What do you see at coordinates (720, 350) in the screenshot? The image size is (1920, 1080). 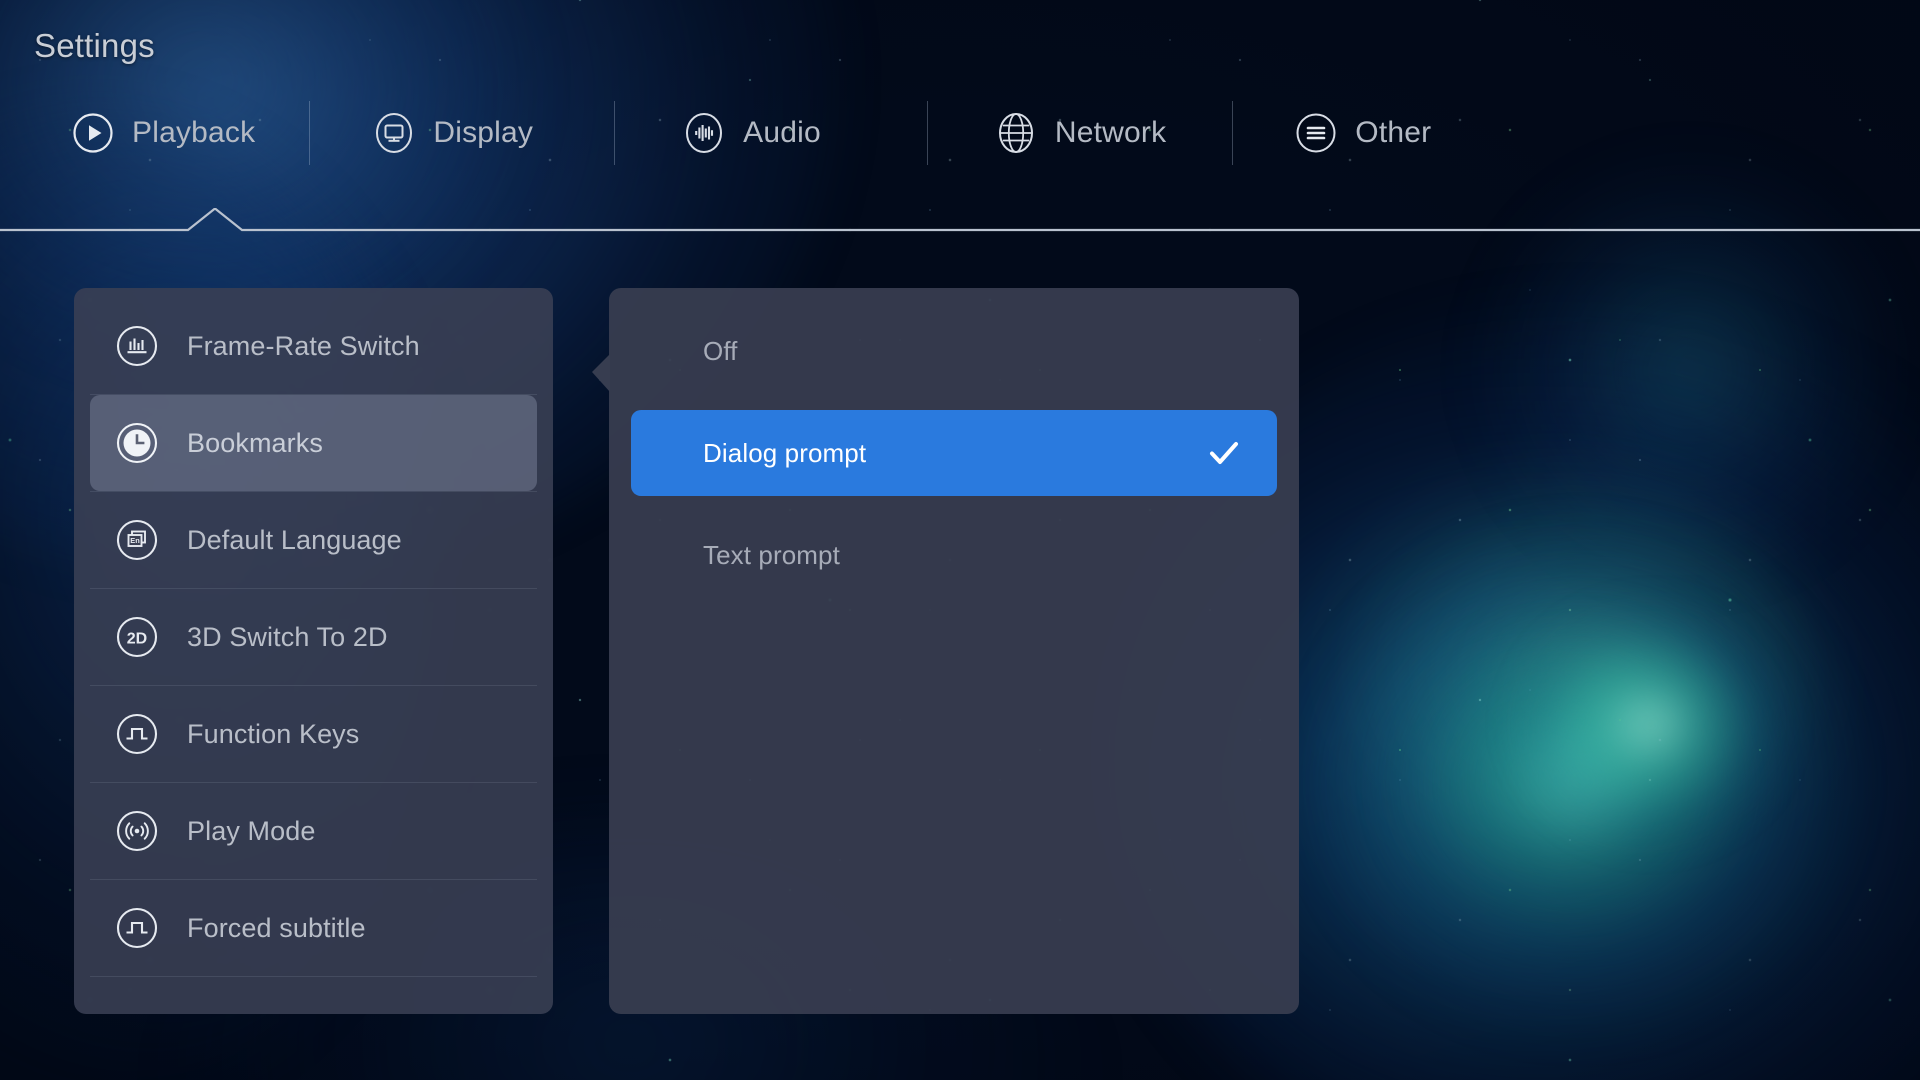 I see `option-label: Off` at bounding box center [720, 350].